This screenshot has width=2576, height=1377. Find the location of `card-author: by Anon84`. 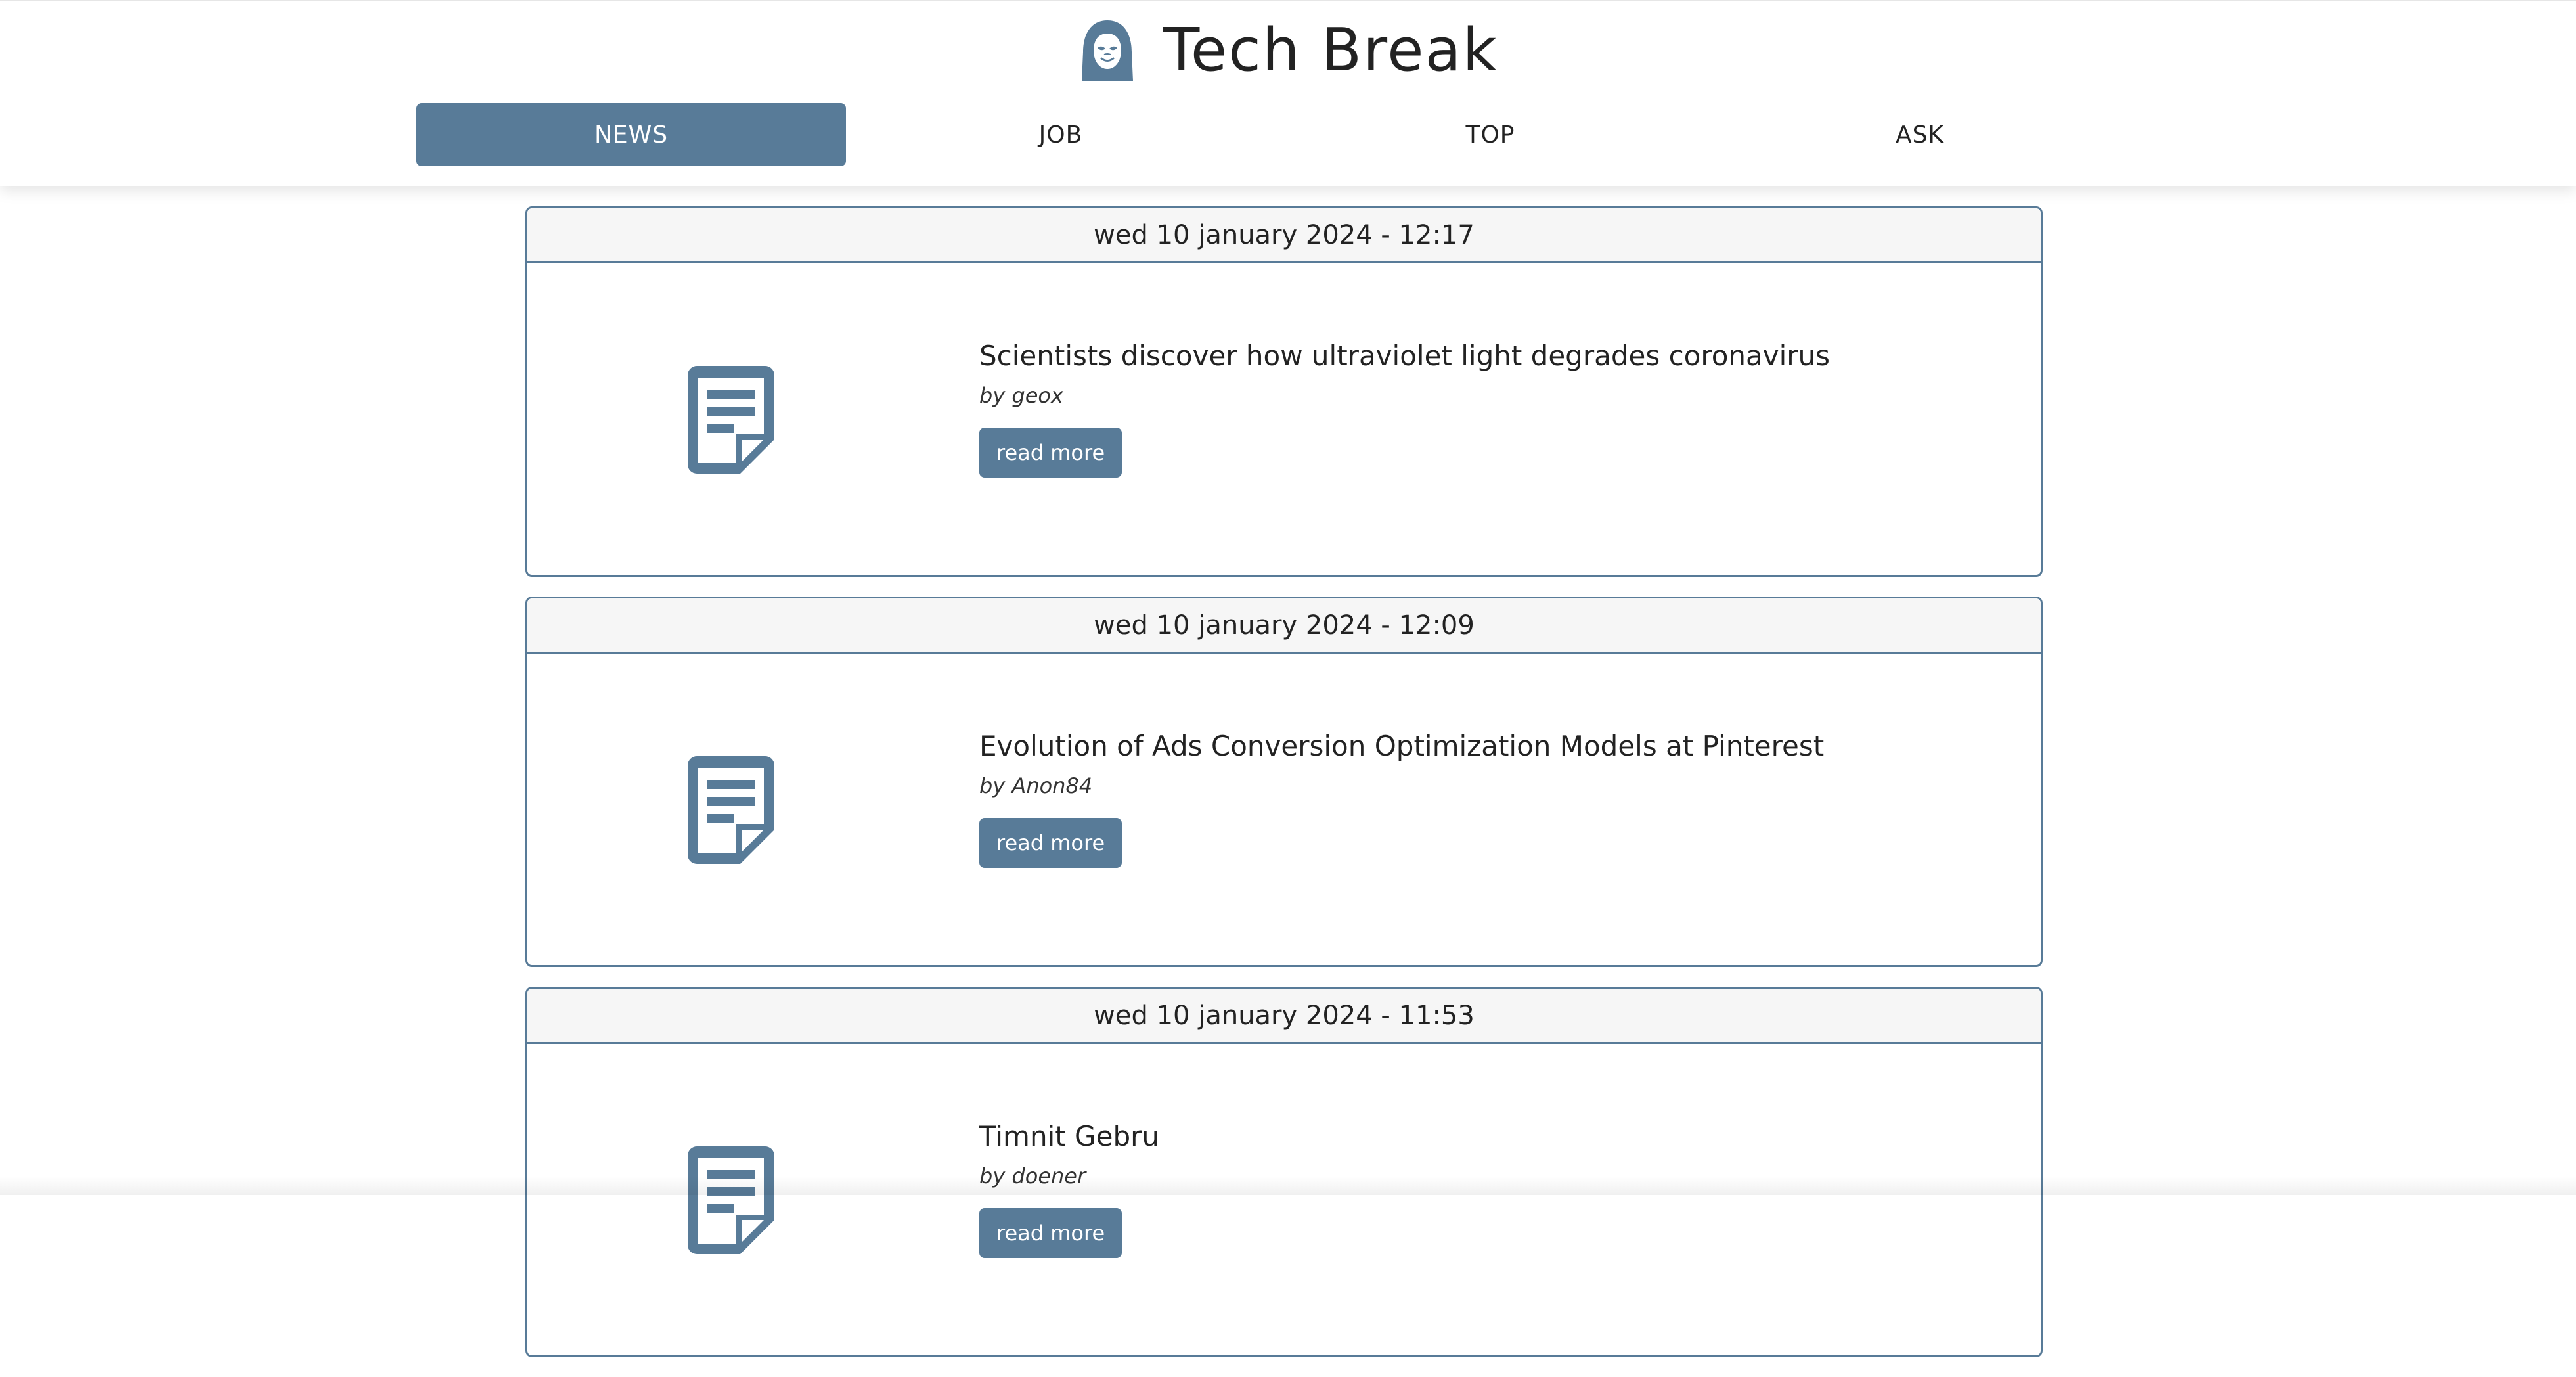

card-author: by Anon84 is located at coordinates (1036, 786).